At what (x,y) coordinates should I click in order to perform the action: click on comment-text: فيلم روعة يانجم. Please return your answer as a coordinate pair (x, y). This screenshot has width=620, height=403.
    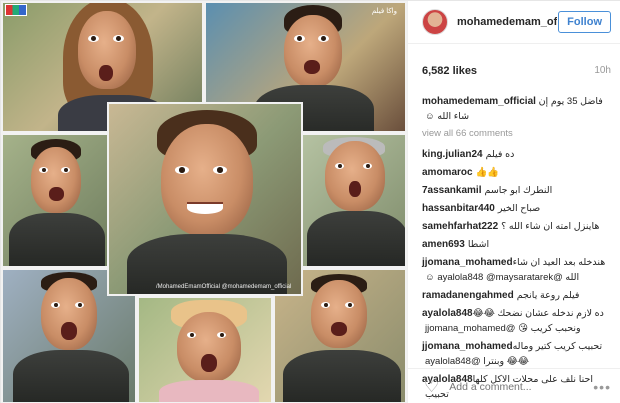
    Looking at the image, I should click on (548, 295).